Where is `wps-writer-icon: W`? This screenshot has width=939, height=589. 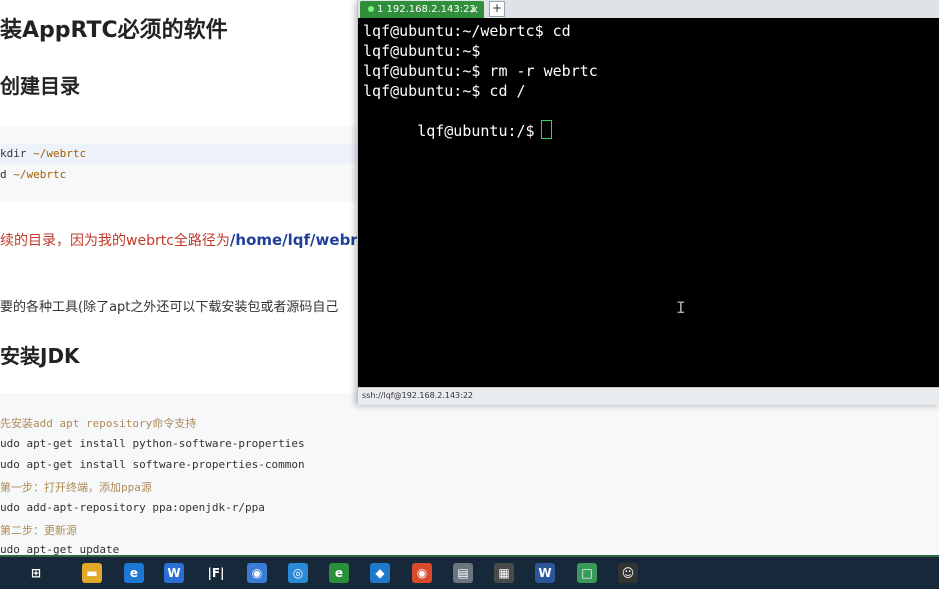
wps-writer-icon: W is located at coordinates (174, 573).